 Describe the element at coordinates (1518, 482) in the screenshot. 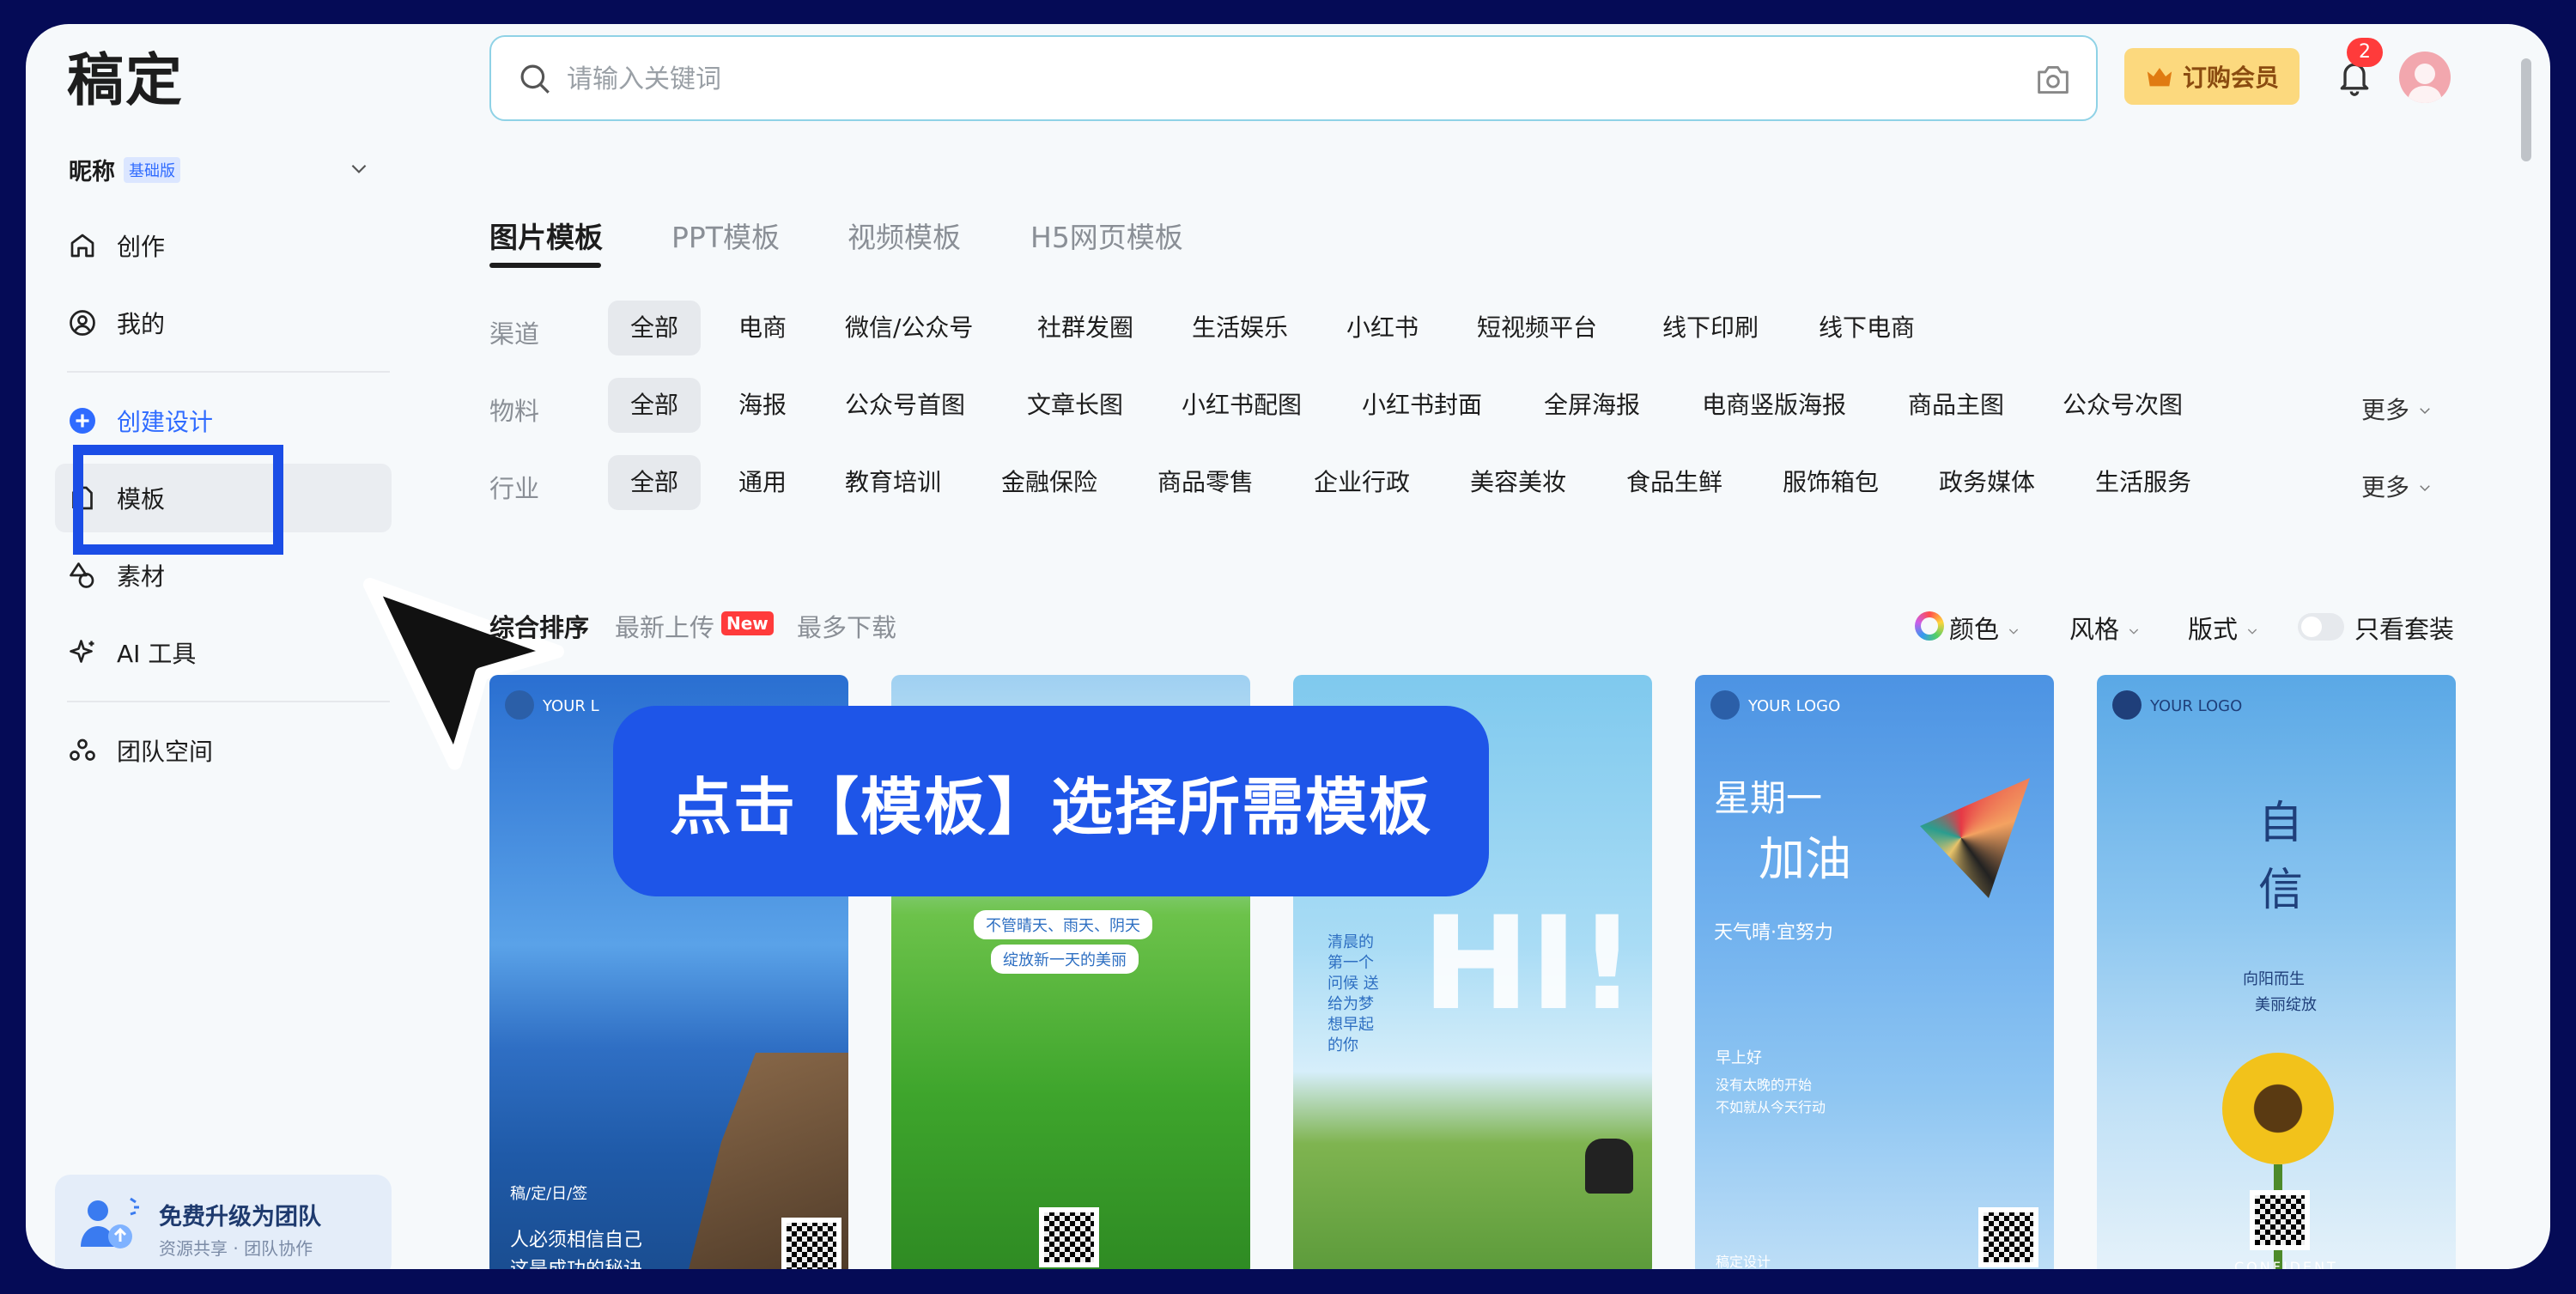

I see `chip-industry: 美容美妆` at that location.